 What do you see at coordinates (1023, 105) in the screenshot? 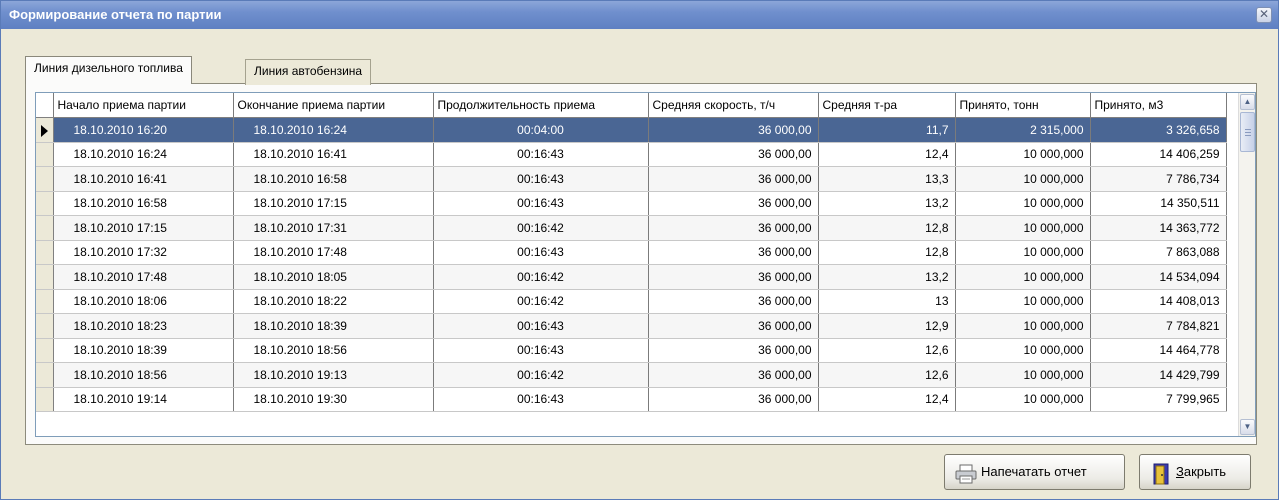
I see `col-header-tons: Принято, тонн` at bounding box center [1023, 105].